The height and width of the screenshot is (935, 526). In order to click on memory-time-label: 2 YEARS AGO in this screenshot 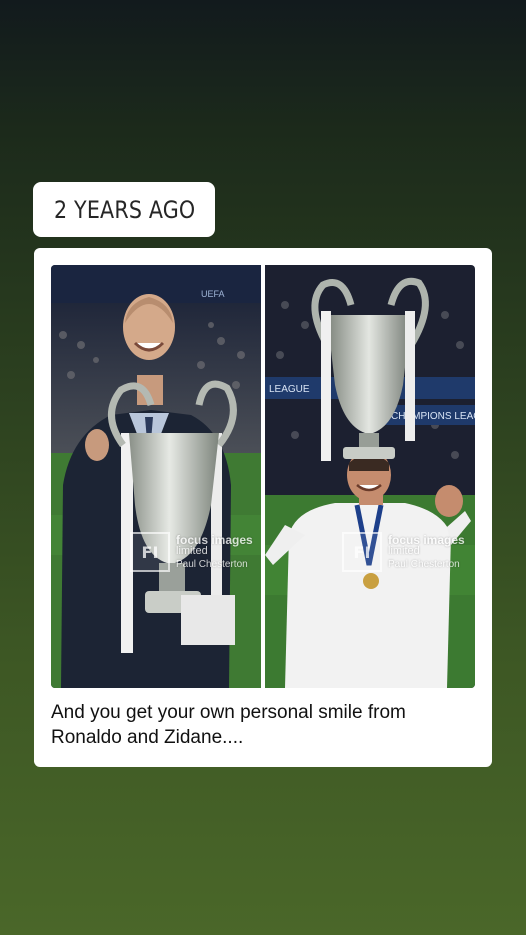, I will do `click(125, 209)`.